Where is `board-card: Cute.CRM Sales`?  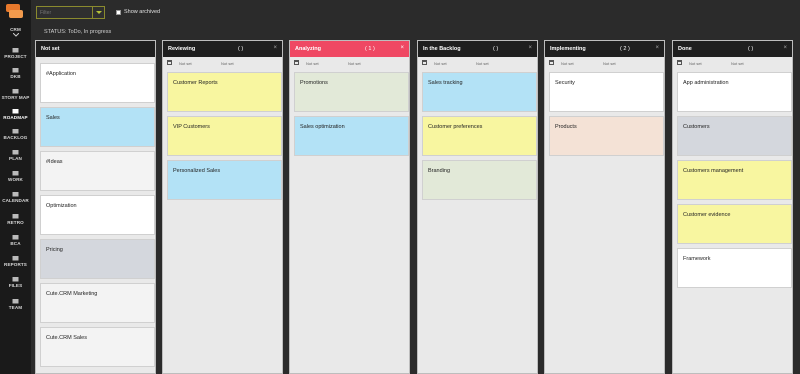 board-card: Cute.CRM Sales is located at coordinates (97, 347).